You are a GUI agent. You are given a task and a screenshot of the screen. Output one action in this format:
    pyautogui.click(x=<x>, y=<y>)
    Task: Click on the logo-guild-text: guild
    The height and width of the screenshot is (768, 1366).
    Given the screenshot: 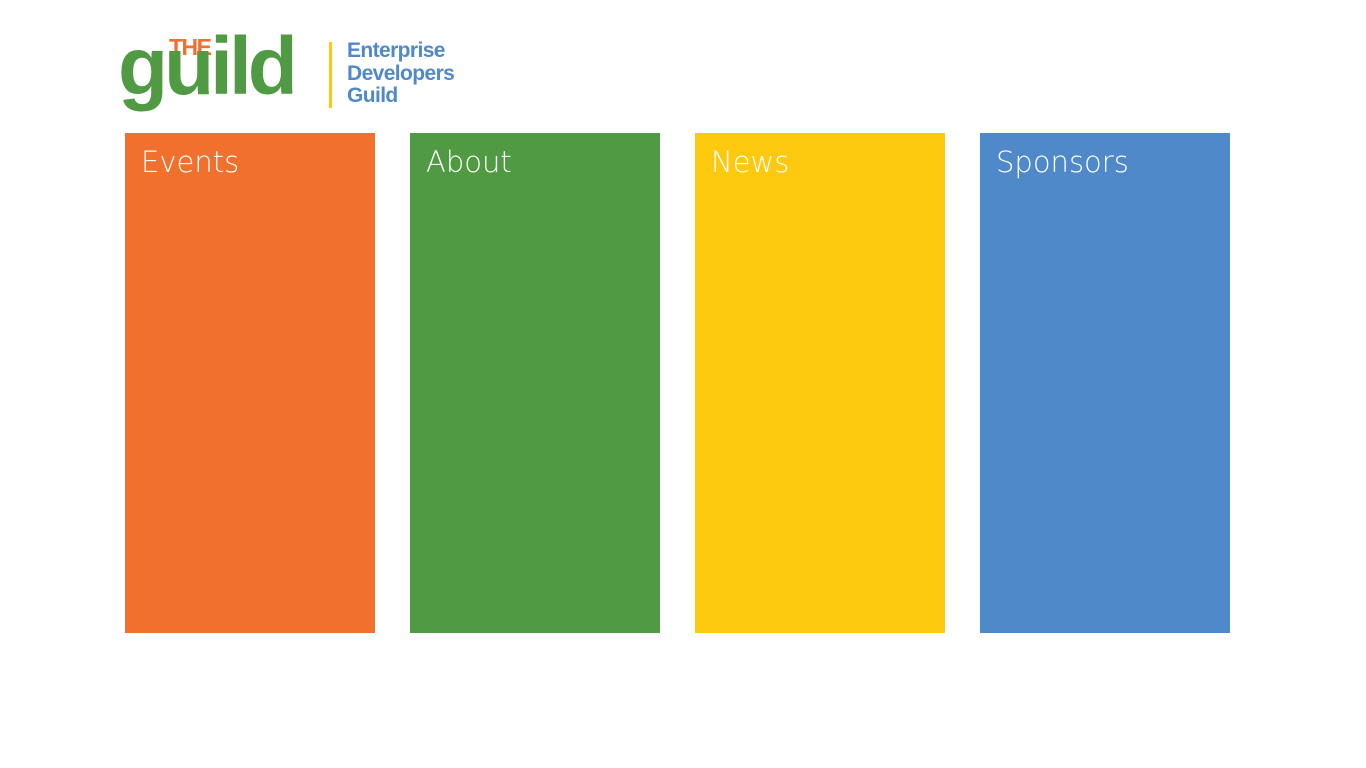 What is the action you would take?
    pyautogui.click(x=208, y=66)
    